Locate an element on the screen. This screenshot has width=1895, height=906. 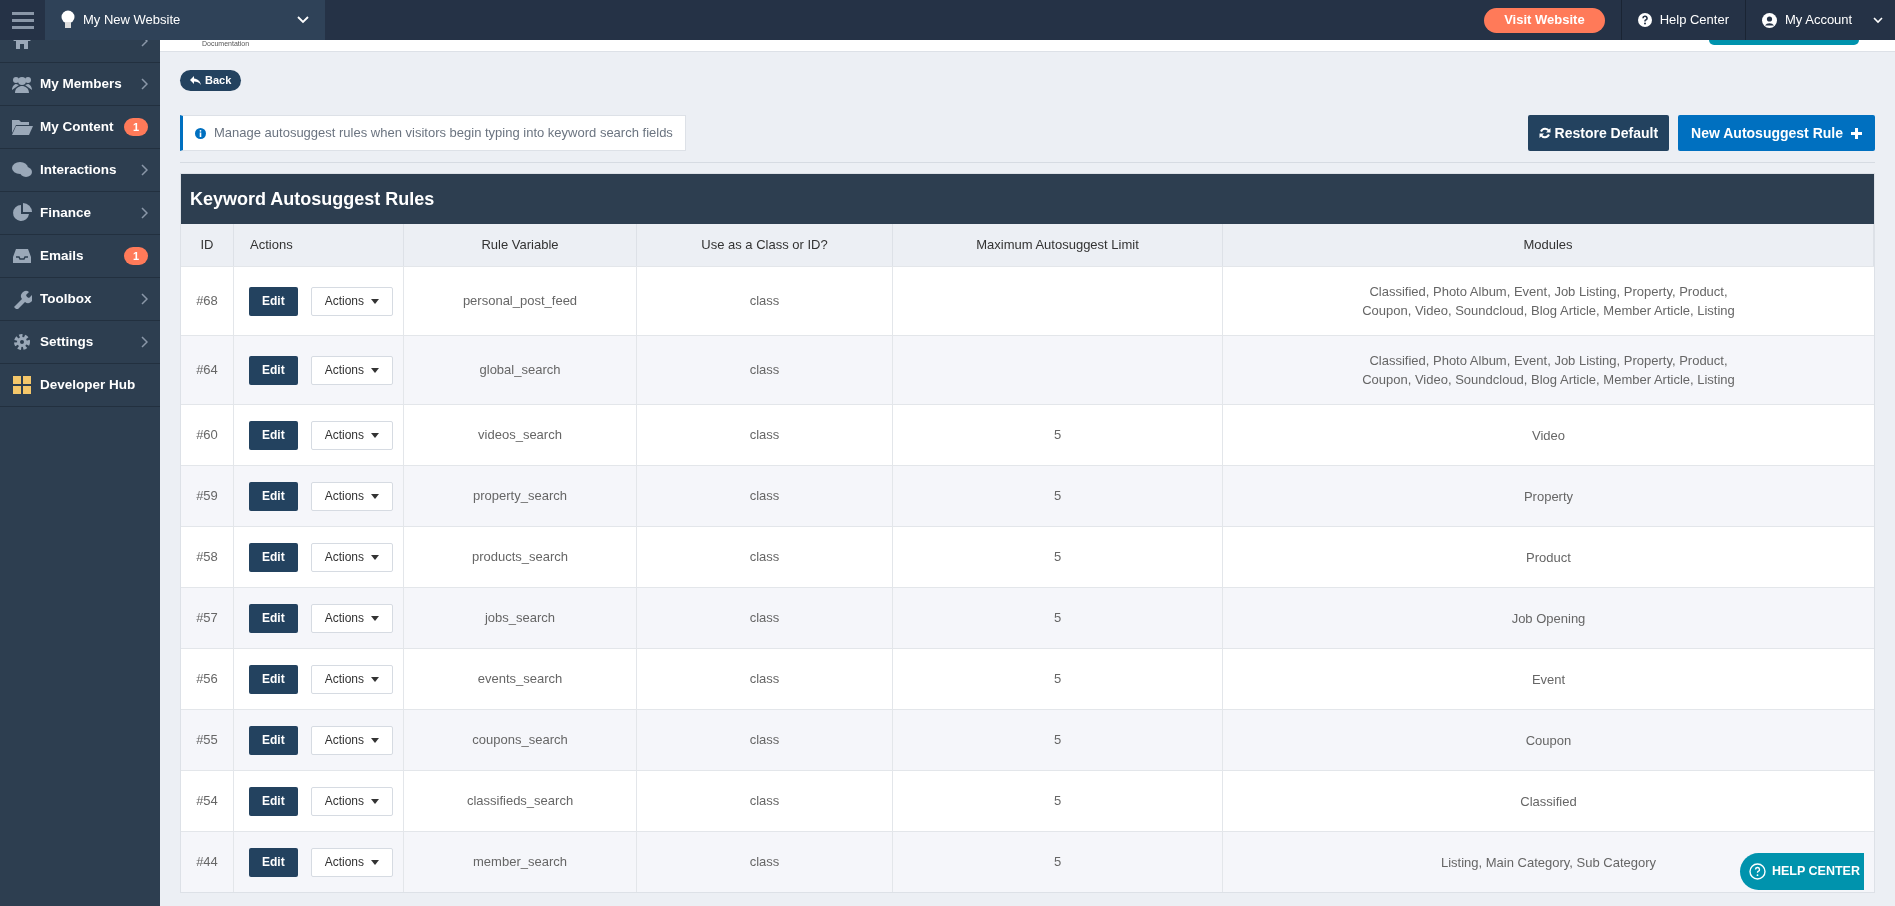
new-rule-button: New Autosuggest Rule is located at coordinates (1776, 133).